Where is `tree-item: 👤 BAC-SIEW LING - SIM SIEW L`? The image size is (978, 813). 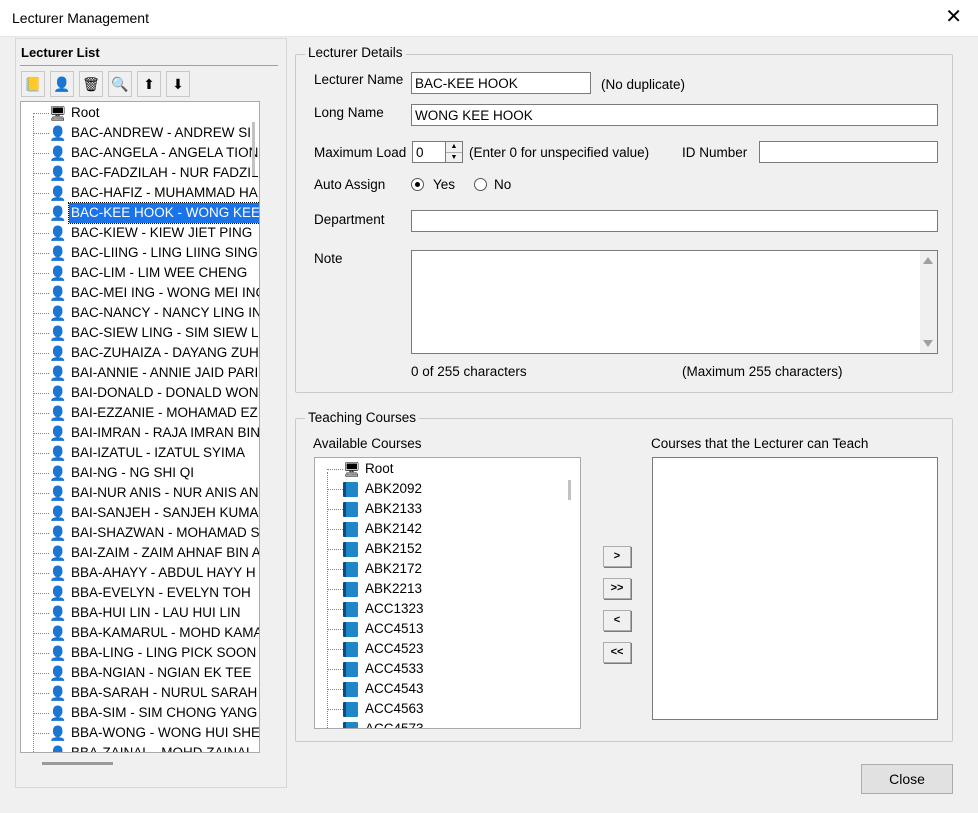
tree-item: 👤 BAC-SIEW LING - SIM SIEW L is located at coordinates (140, 333).